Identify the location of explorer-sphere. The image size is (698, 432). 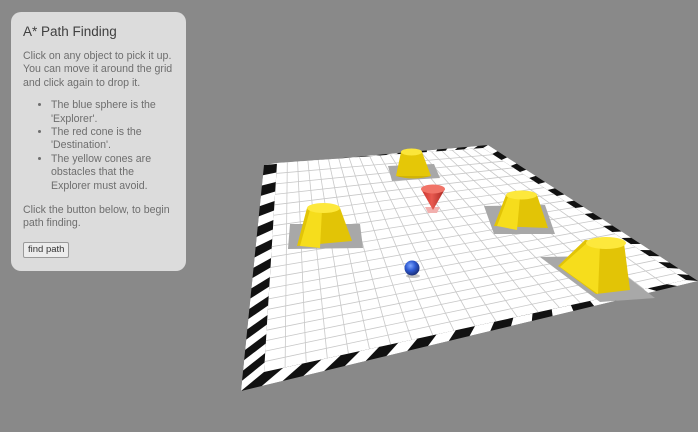
(412, 269).